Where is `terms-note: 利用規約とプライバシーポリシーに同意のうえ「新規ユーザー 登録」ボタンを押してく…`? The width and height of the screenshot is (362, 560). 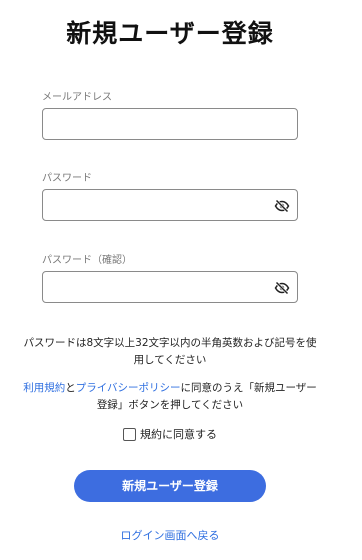 terms-note: 利用規約とプライバシーポリシーに同意のうえ「新規ユーザー 登録」ボタンを押してく… is located at coordinates (170, 397).